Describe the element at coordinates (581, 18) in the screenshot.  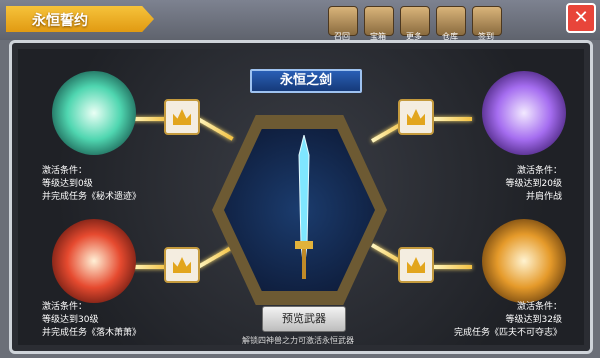
I see `close-button: ✕` at that location.